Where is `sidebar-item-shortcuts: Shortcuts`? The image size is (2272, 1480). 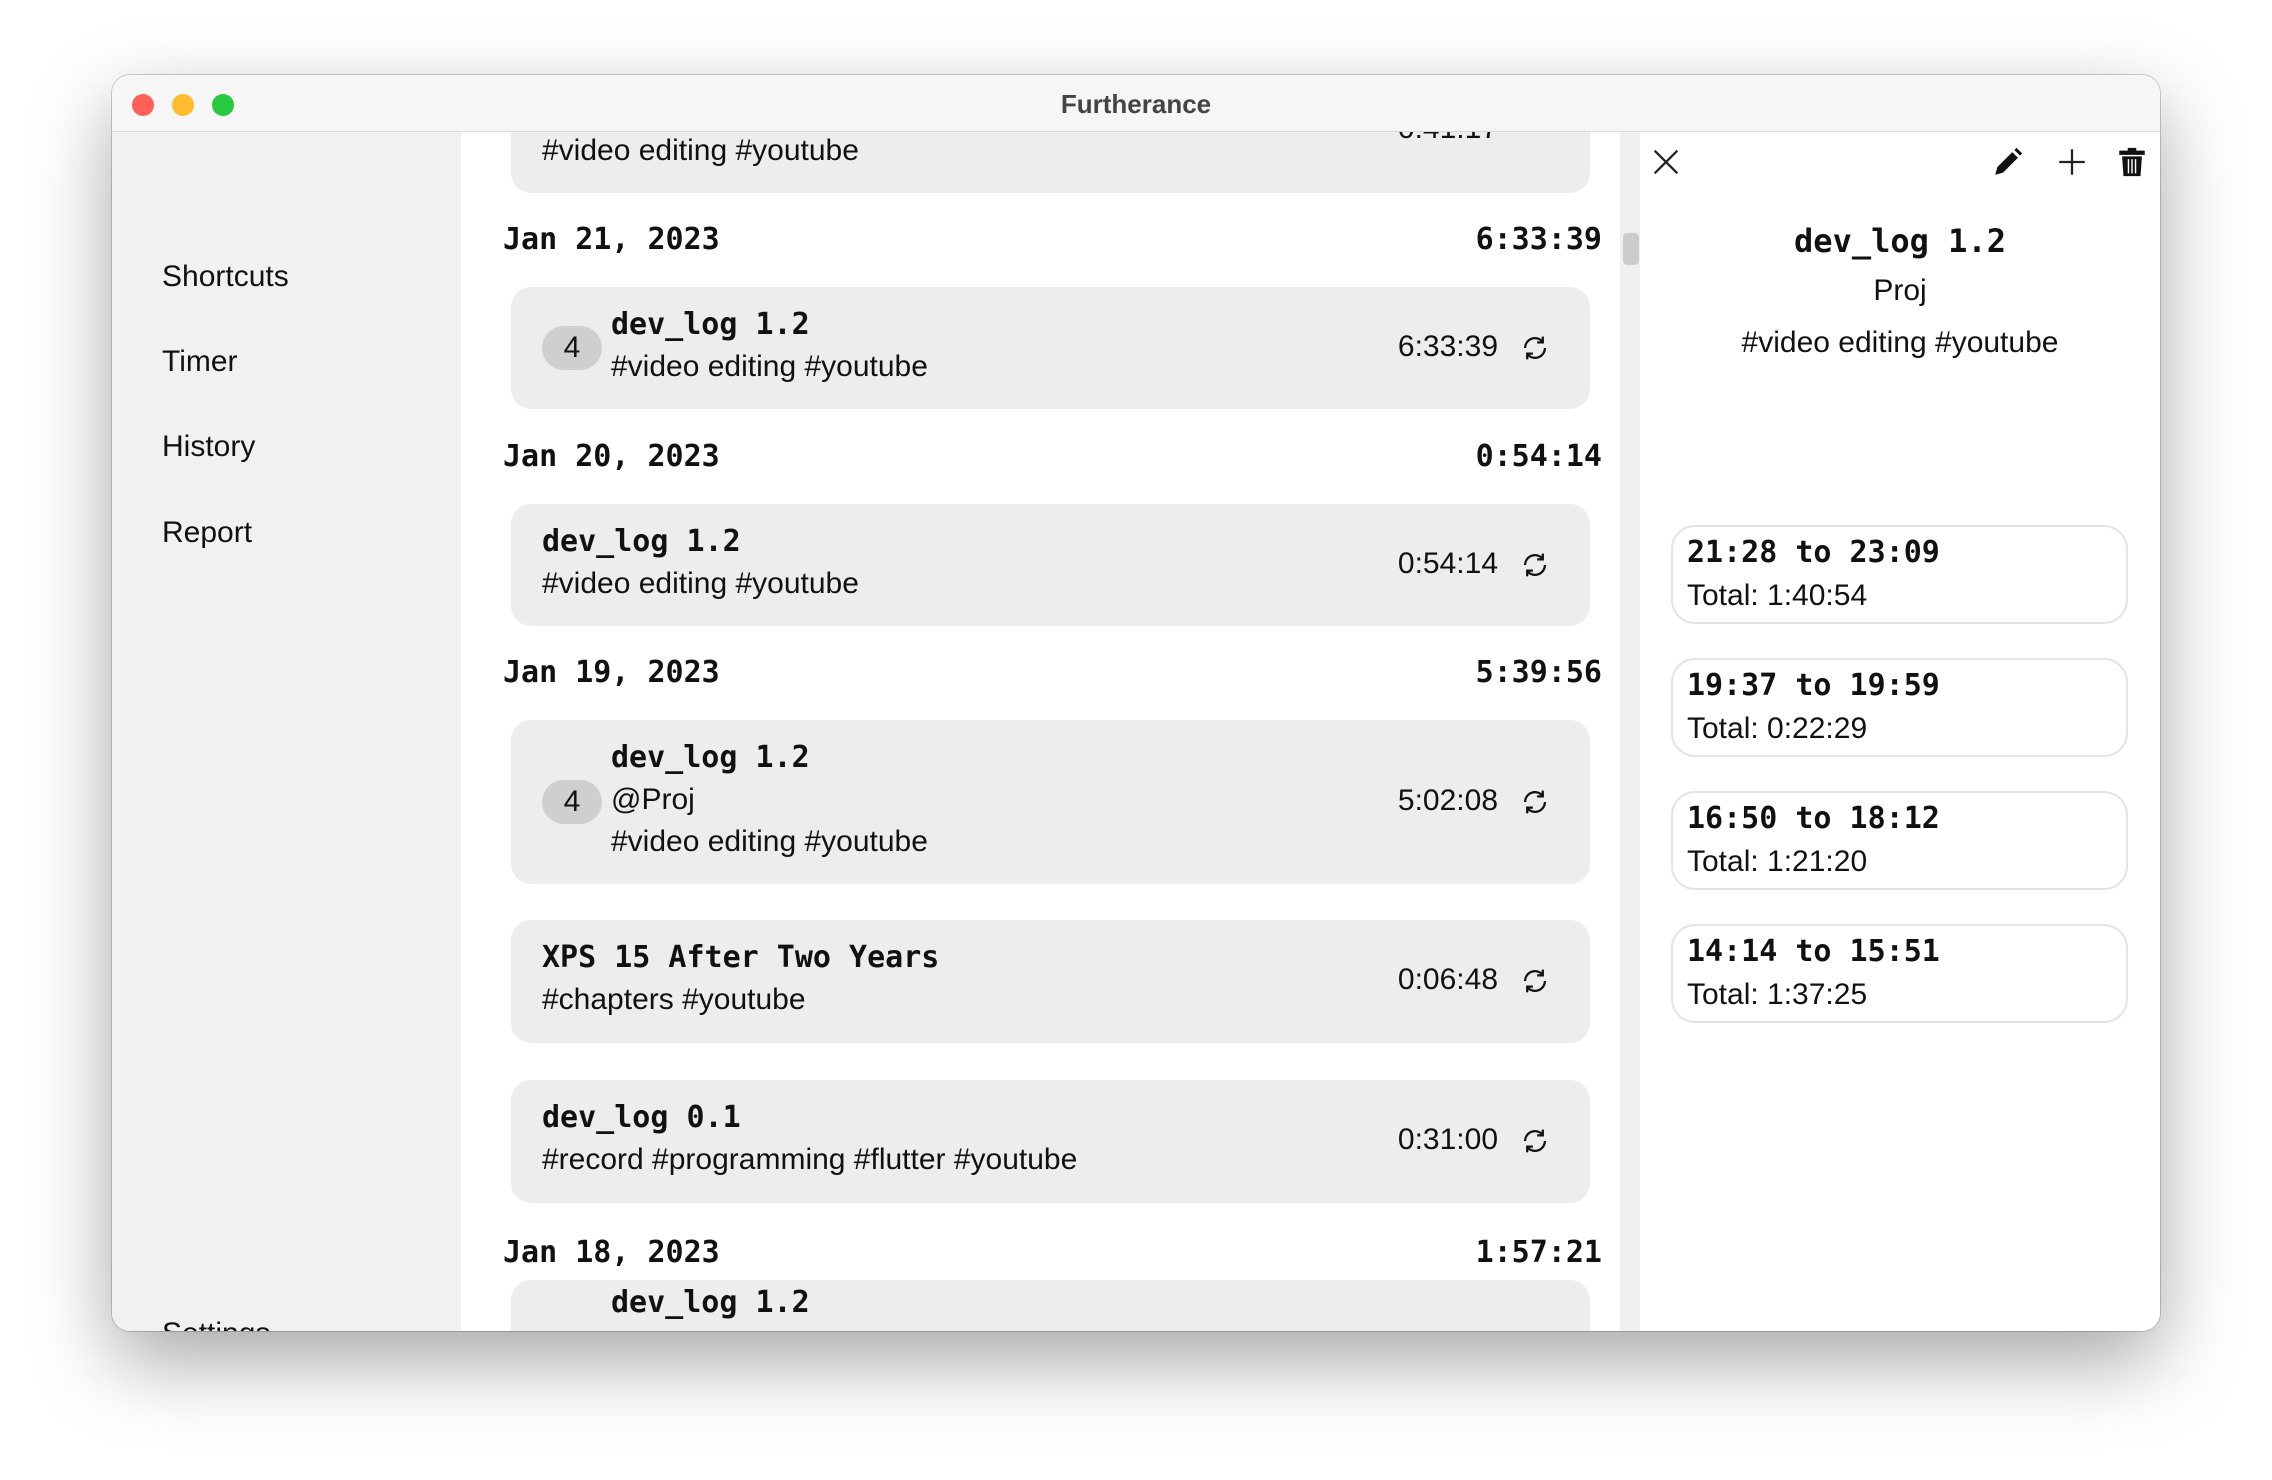
sidebar-item-shortcuts: Shortcuts is located at coordinates (225, 277).